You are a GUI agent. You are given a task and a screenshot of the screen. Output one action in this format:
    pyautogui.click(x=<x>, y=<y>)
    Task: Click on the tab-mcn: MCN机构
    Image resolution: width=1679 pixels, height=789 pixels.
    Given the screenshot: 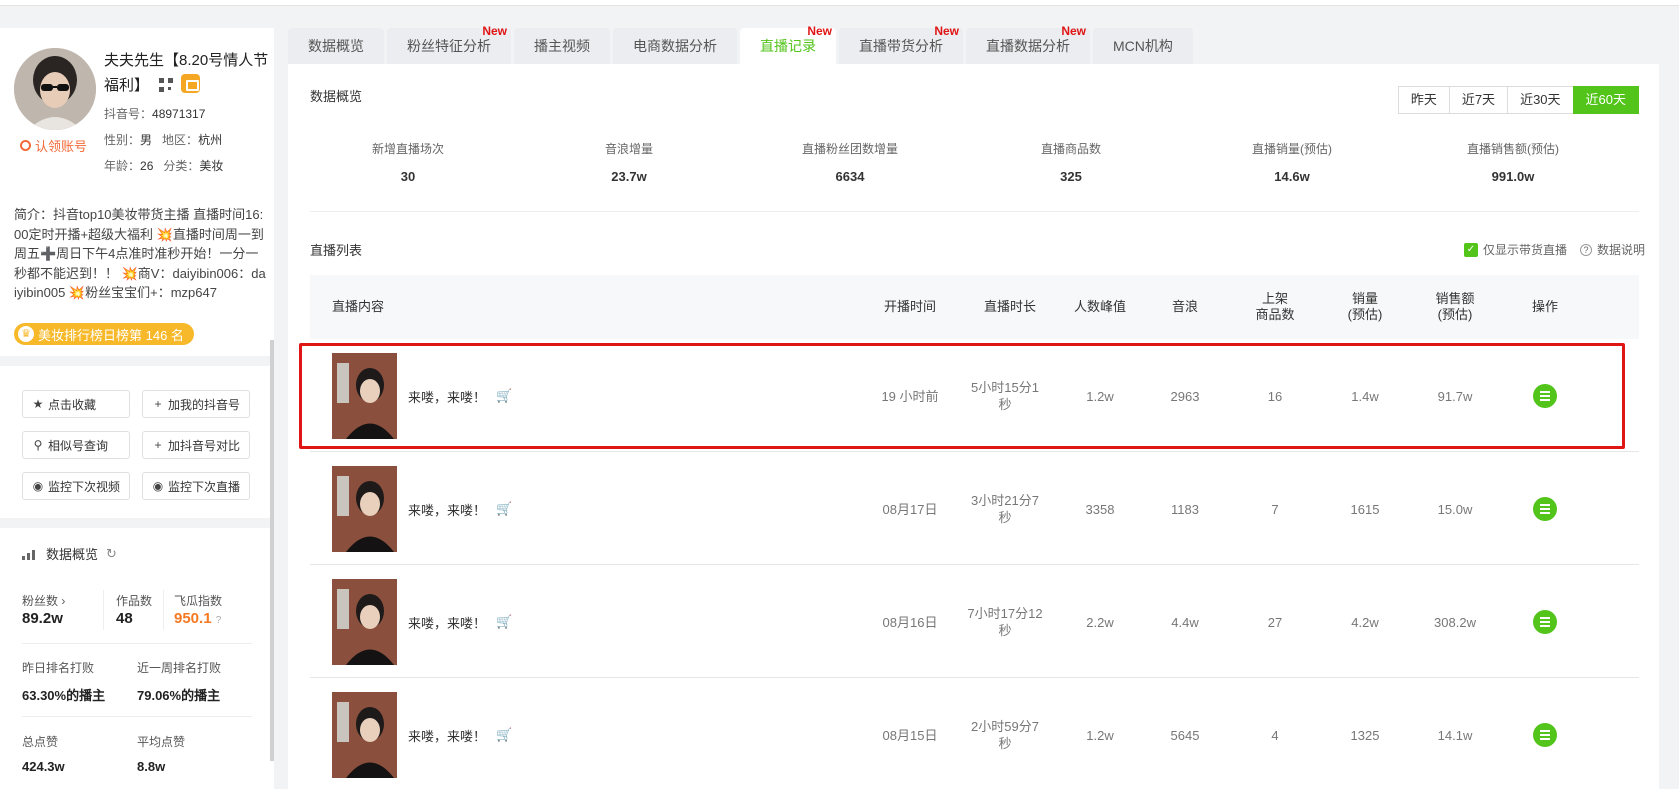 What is the action you would take?
    pyautogui.click(x=1143, y=46)
    